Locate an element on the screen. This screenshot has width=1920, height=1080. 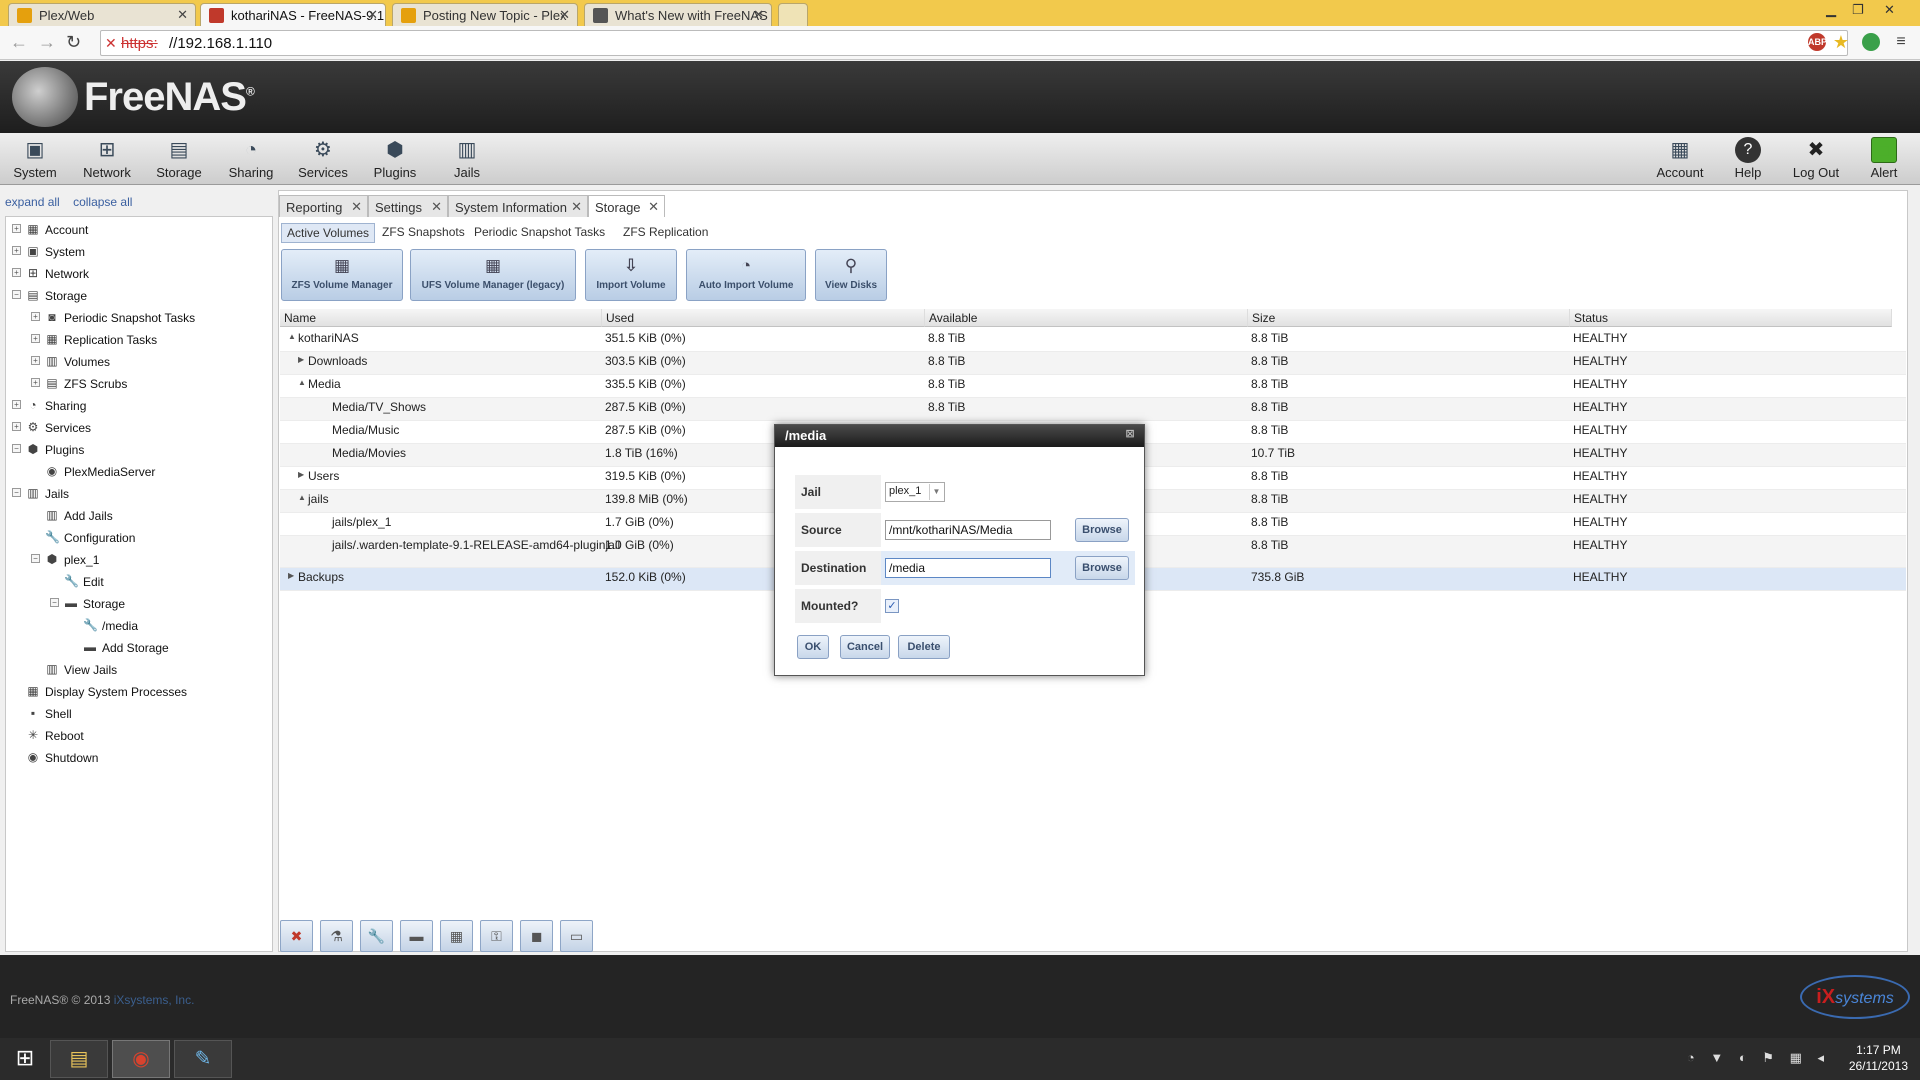
sidebar-item-replication-tasks: + ▦ Replication Tasks is located at coordinates (139, 341).